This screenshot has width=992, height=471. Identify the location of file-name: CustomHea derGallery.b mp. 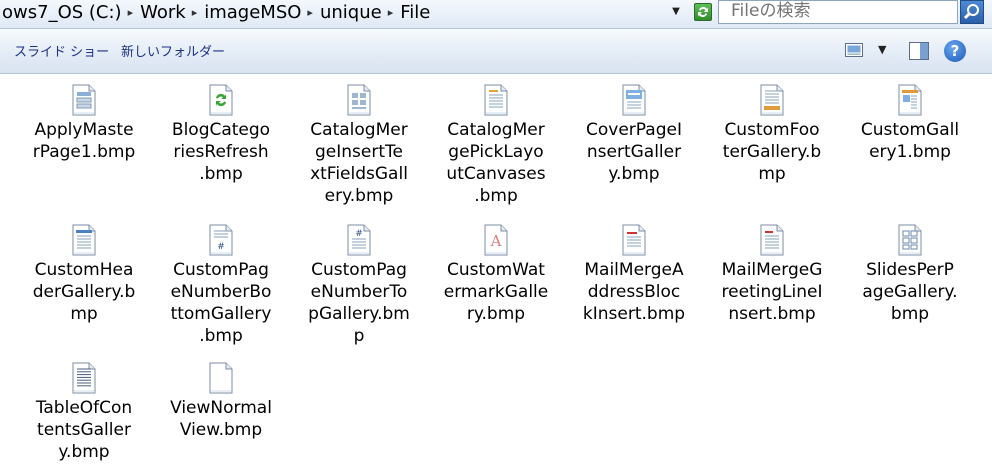
(84, 292).